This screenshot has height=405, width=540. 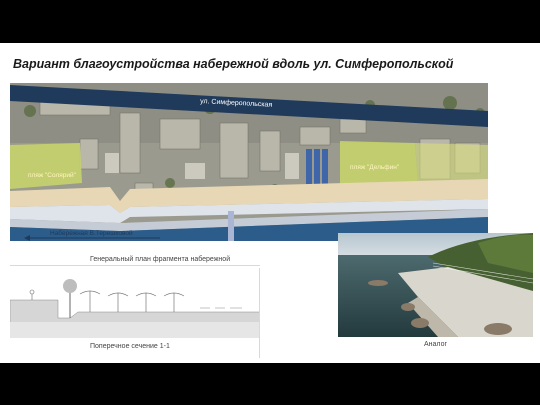 What do you see at coordinates (135, 308) in the screenshot?
I see `cross-section` at bounding box center [135, 308].